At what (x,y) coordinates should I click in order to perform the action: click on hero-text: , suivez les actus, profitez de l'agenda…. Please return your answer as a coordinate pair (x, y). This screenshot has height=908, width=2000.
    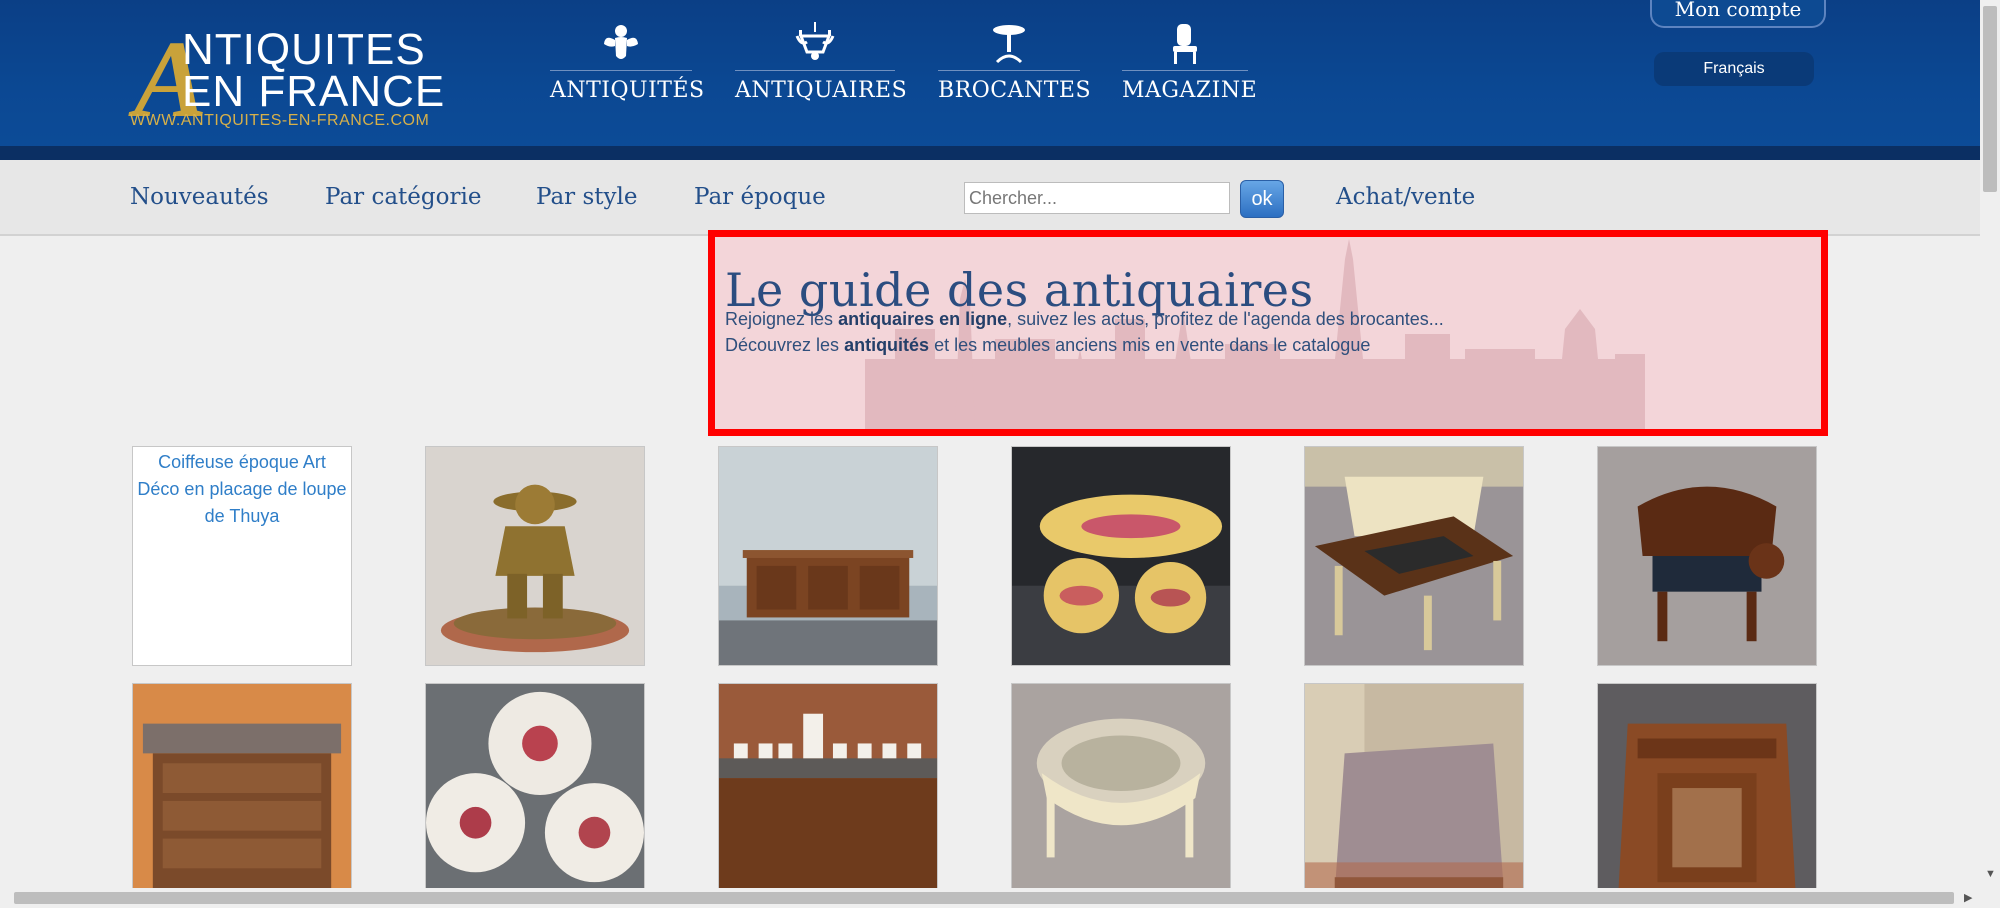
    Looking at the image, I should click on (1225, 319).